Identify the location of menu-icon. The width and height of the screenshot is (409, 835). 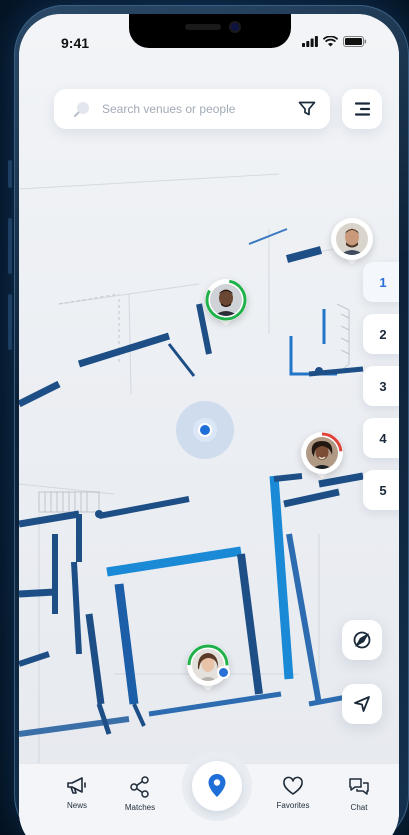
(362, 109).